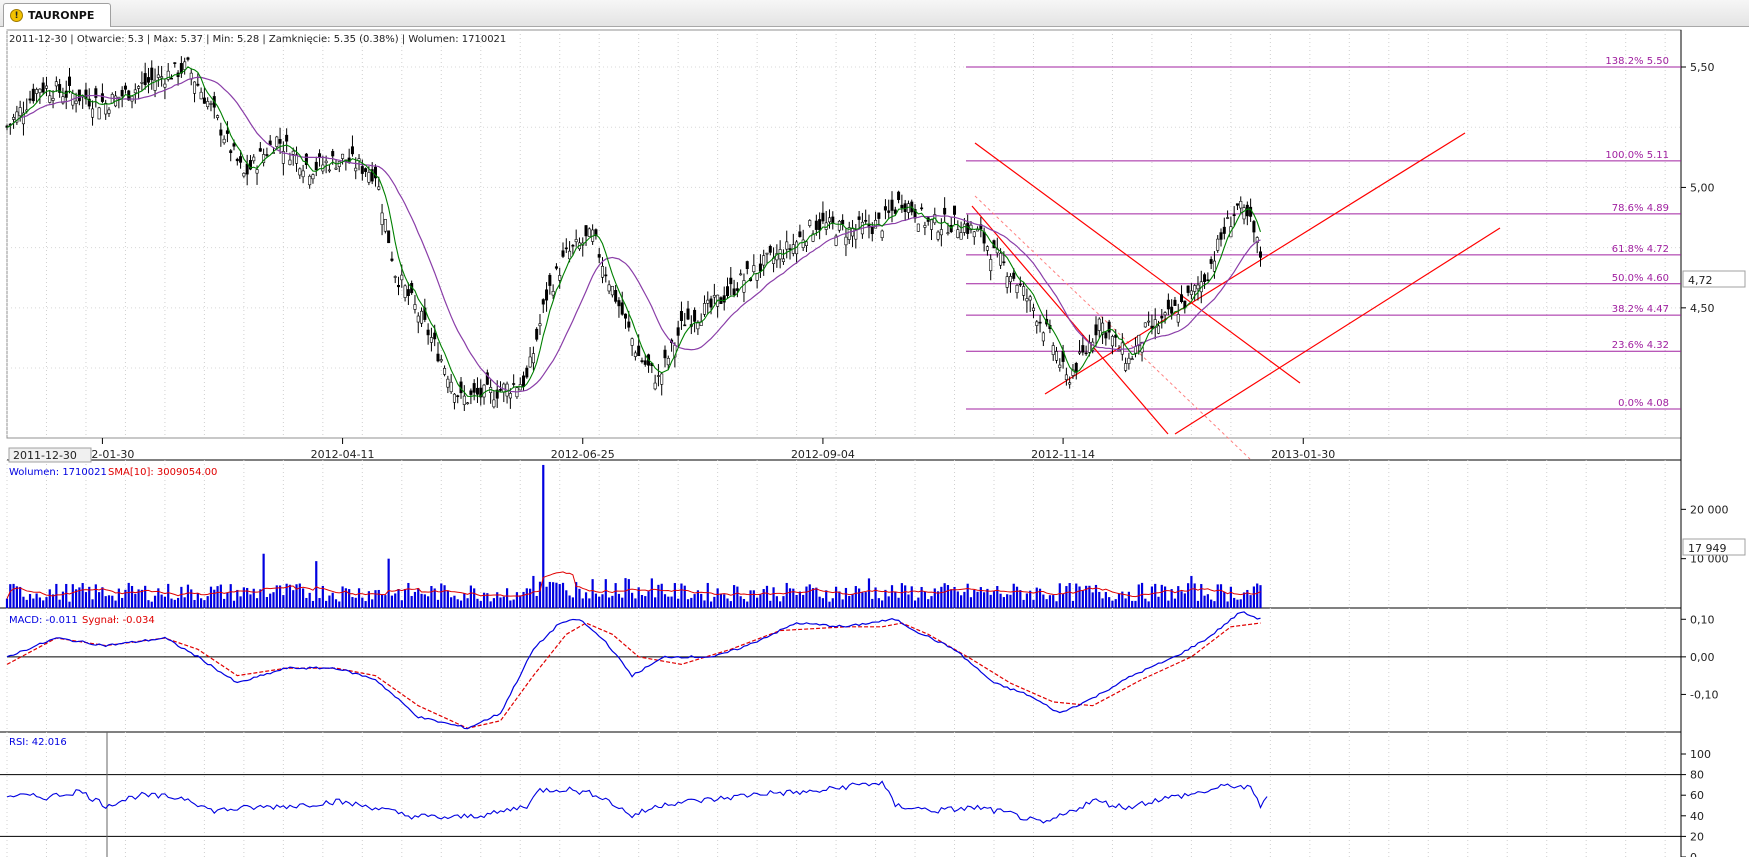 Image resolution: width=1749 pixels, height=857 pixels. Describe the element at coordinates (1700, 280) in the screenshot. I see `cursor-price: 4,72` at that location.